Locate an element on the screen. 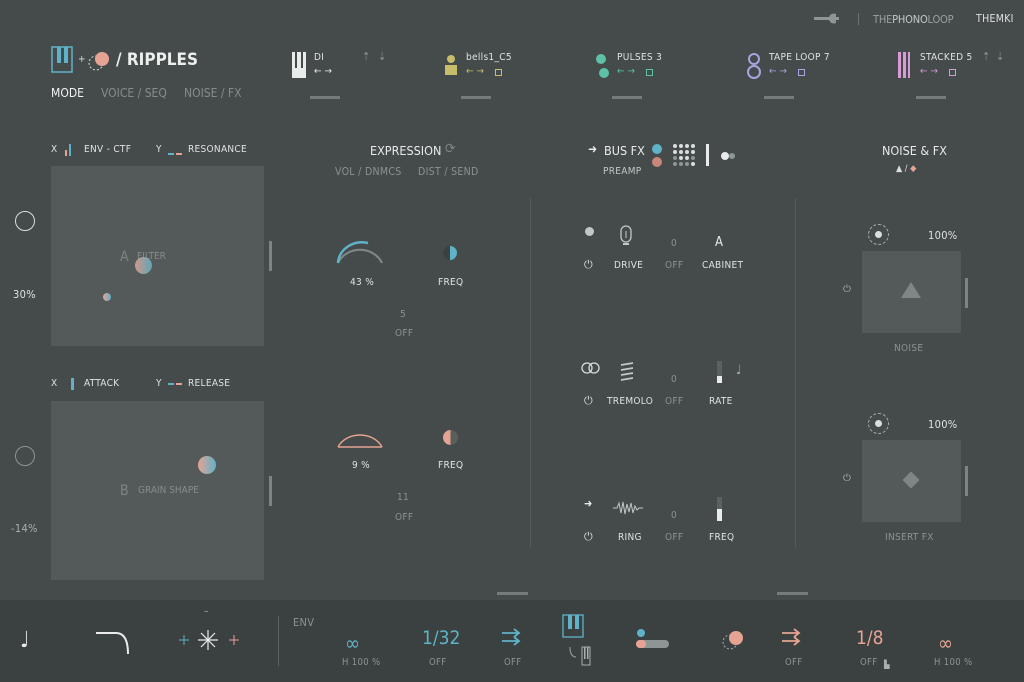 The height and width of the screenshot is (682, 1024). row1-letter: A is located at coordinates (719, 242).